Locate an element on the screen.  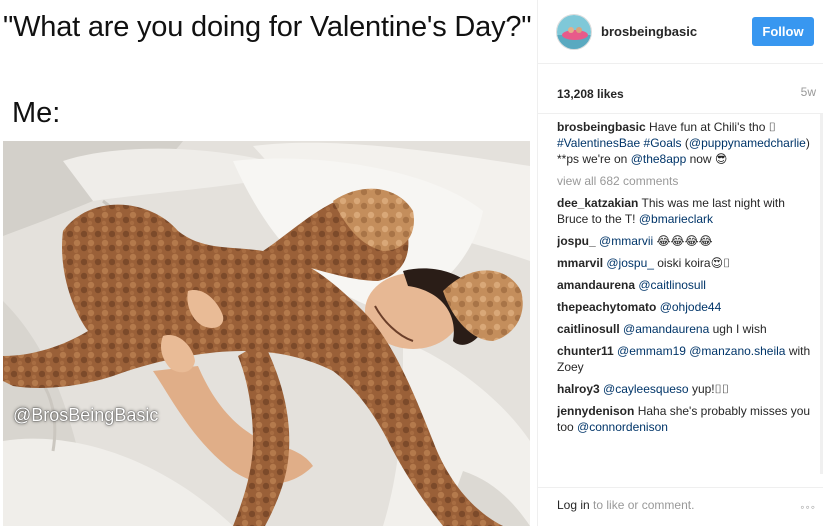
comment-author: caitlinosull is located at coordinates (588, 329).